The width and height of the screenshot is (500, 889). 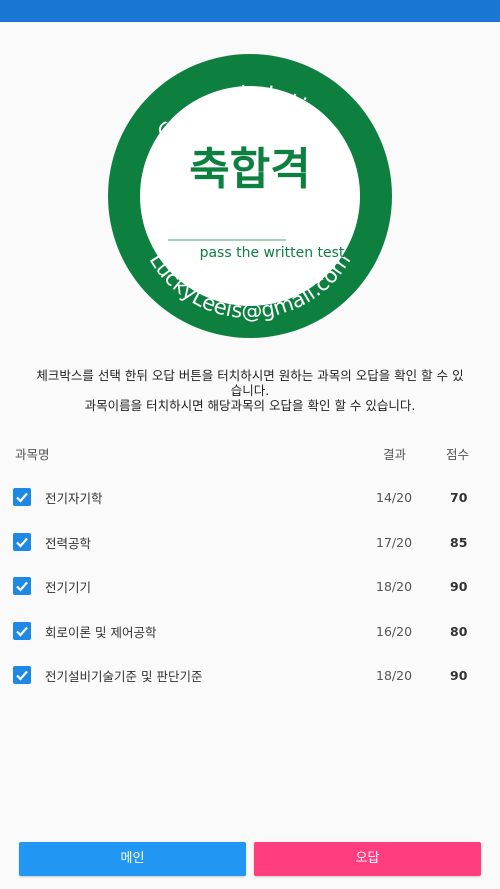 I want to click on instructions-line: 과목이름을 터치하시면 해당과목의 오답을 확인 할 수 있습니다., so click(x=250, y=405).